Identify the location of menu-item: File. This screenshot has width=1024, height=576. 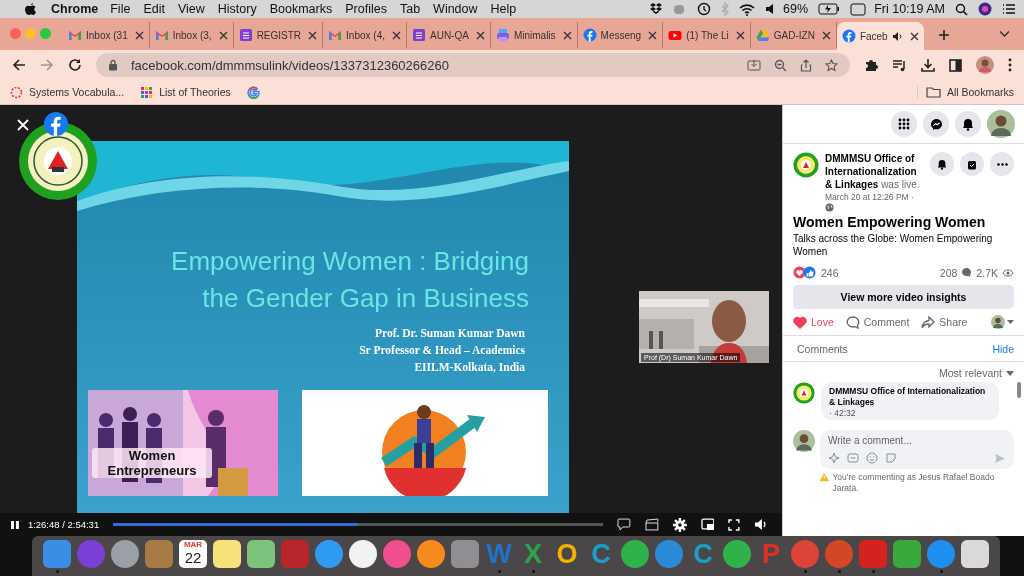
(120, 9).